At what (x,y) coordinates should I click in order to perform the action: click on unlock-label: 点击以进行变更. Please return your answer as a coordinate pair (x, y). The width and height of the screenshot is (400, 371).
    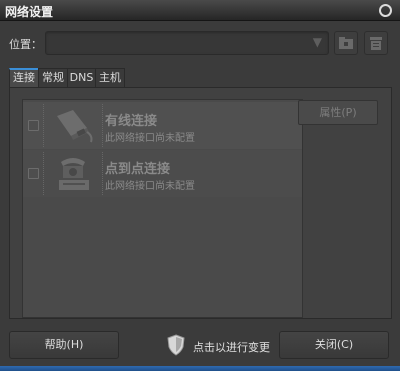
    Looking at the image, I should click on (231, 347).